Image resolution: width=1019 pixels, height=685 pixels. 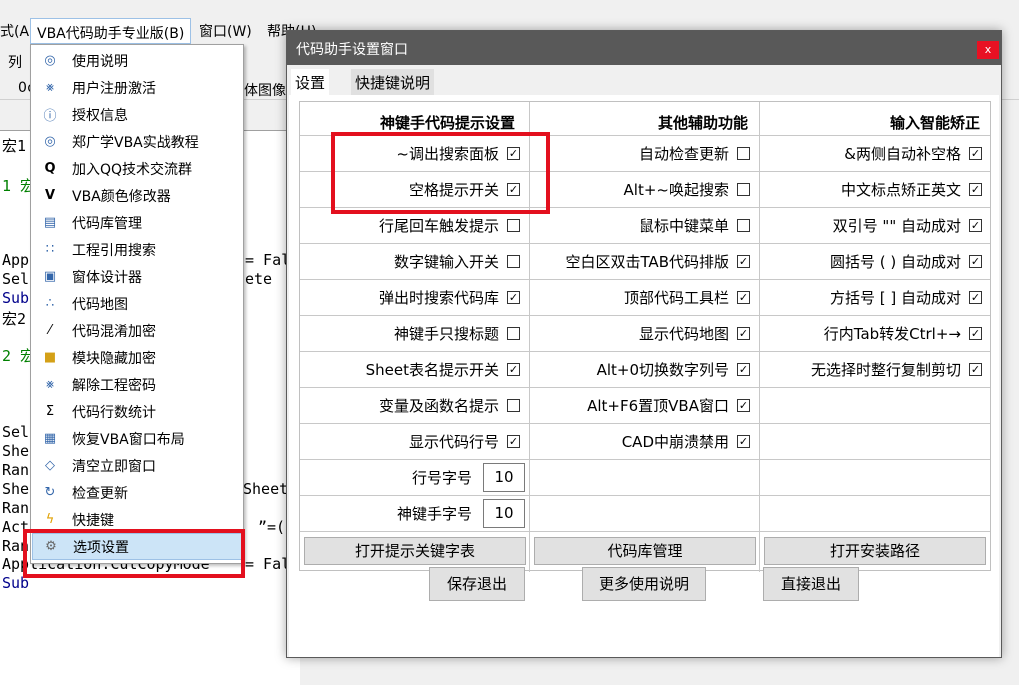 I want to click on menu-item-label: 郑广学VBA实战教程, so click(x=135, y=142).